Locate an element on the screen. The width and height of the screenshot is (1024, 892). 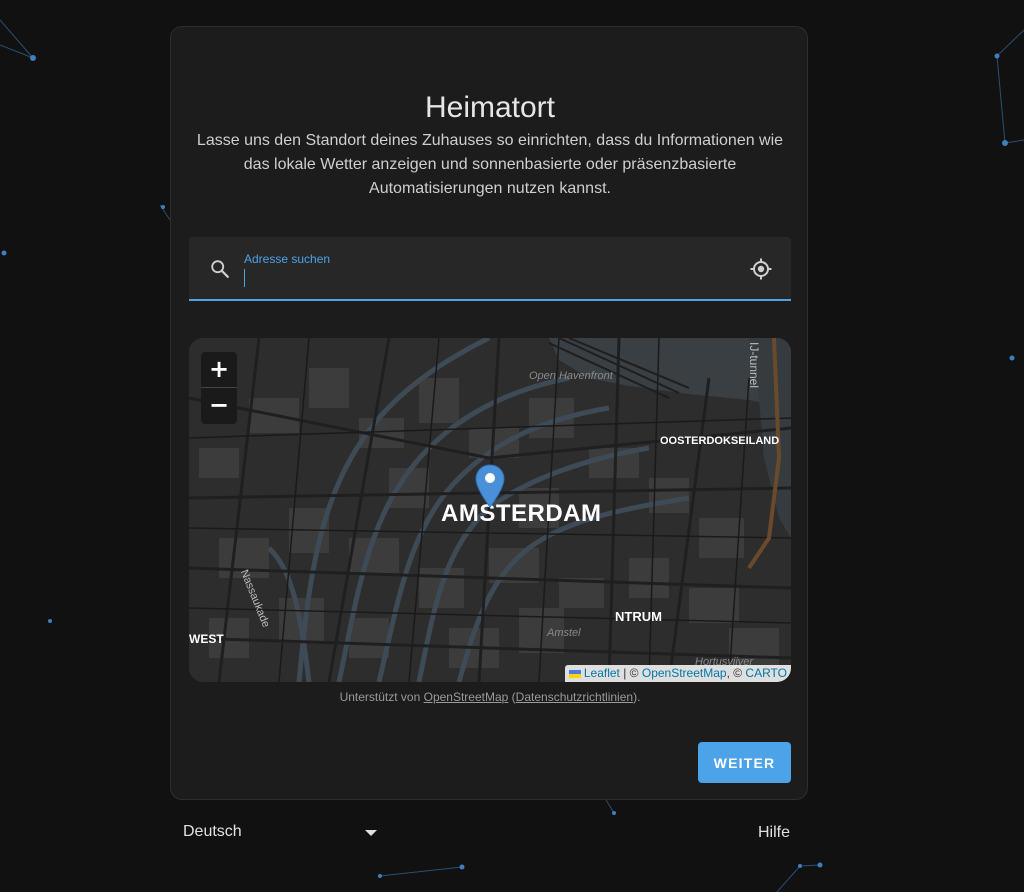
osm-attrib-link: OpenStreetMap is located at coordinates (684, 673).